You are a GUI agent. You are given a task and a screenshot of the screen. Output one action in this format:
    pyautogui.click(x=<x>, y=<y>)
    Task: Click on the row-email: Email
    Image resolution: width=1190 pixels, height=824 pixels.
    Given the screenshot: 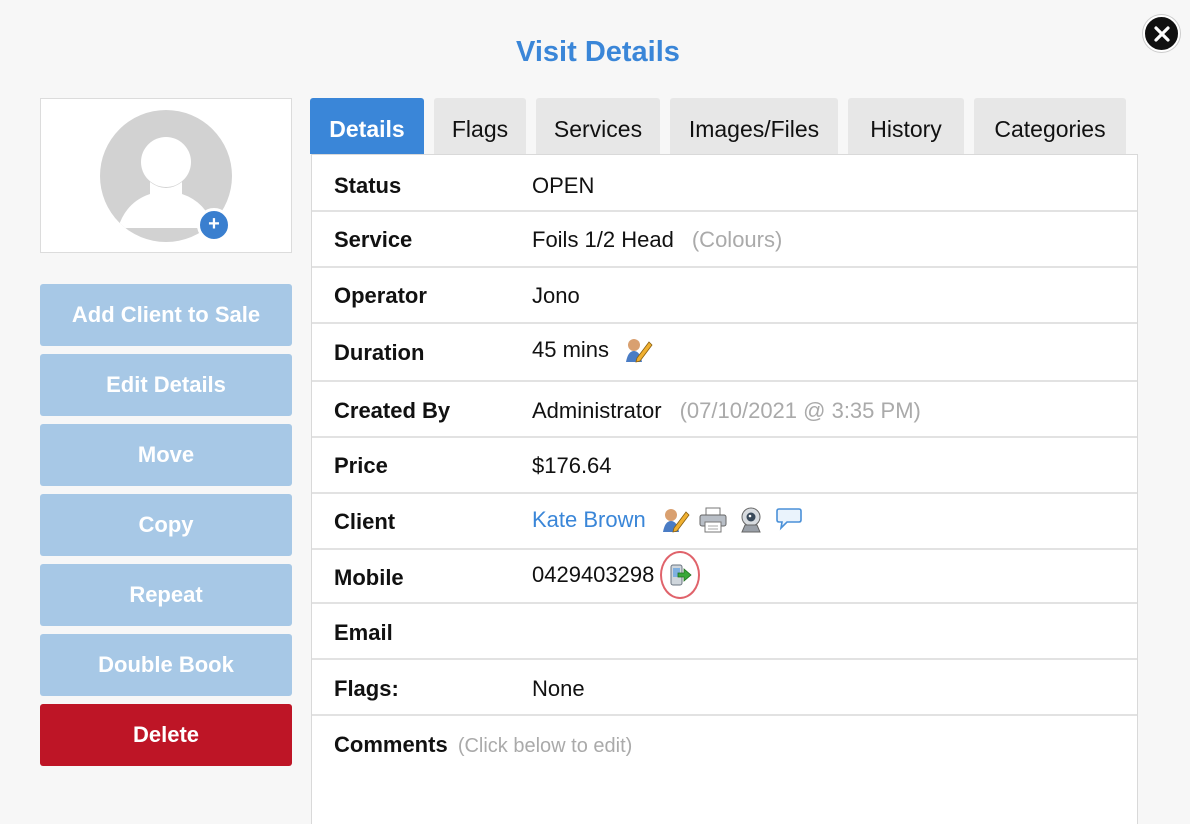 What is the action you would take?
    pyautogui.click(x=724, y=632)
    